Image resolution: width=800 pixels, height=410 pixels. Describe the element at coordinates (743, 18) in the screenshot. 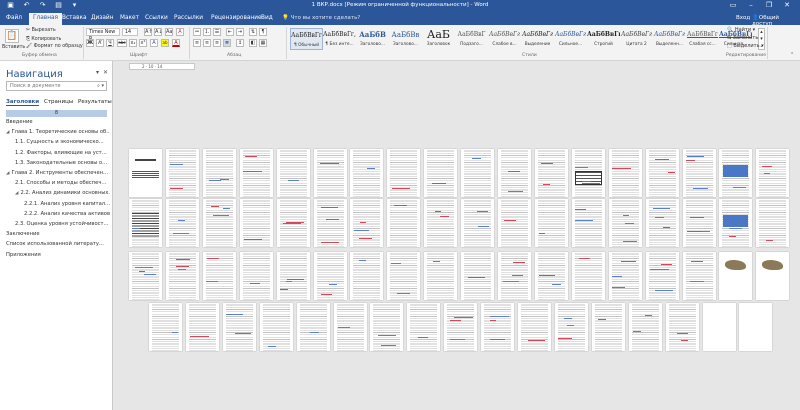

I see `sign-in-link: Вход` at that location.